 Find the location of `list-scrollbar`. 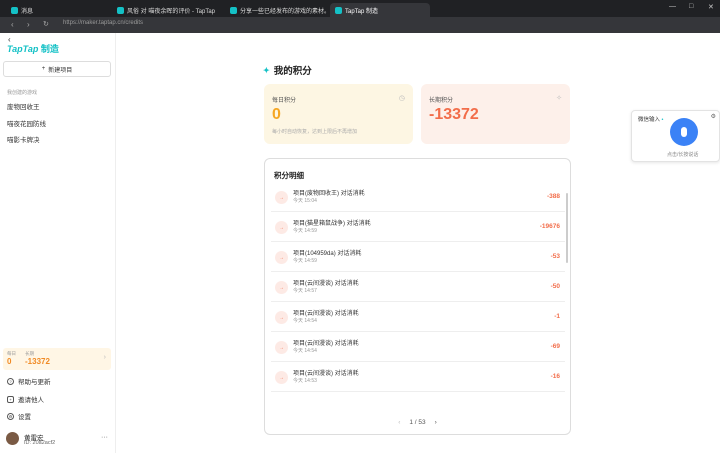

list-scrollbar is located at coordinates (567, 228).